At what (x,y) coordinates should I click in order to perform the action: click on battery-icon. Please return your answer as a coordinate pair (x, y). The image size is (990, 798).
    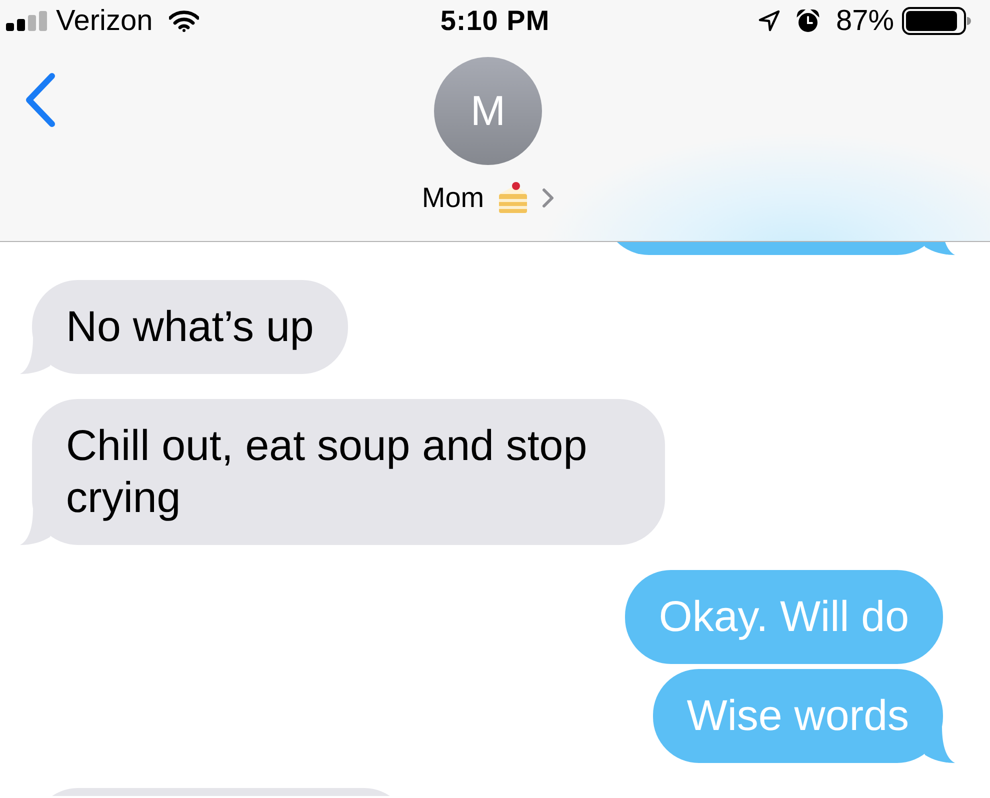
    Looking at the image, I should click on (937, 21).